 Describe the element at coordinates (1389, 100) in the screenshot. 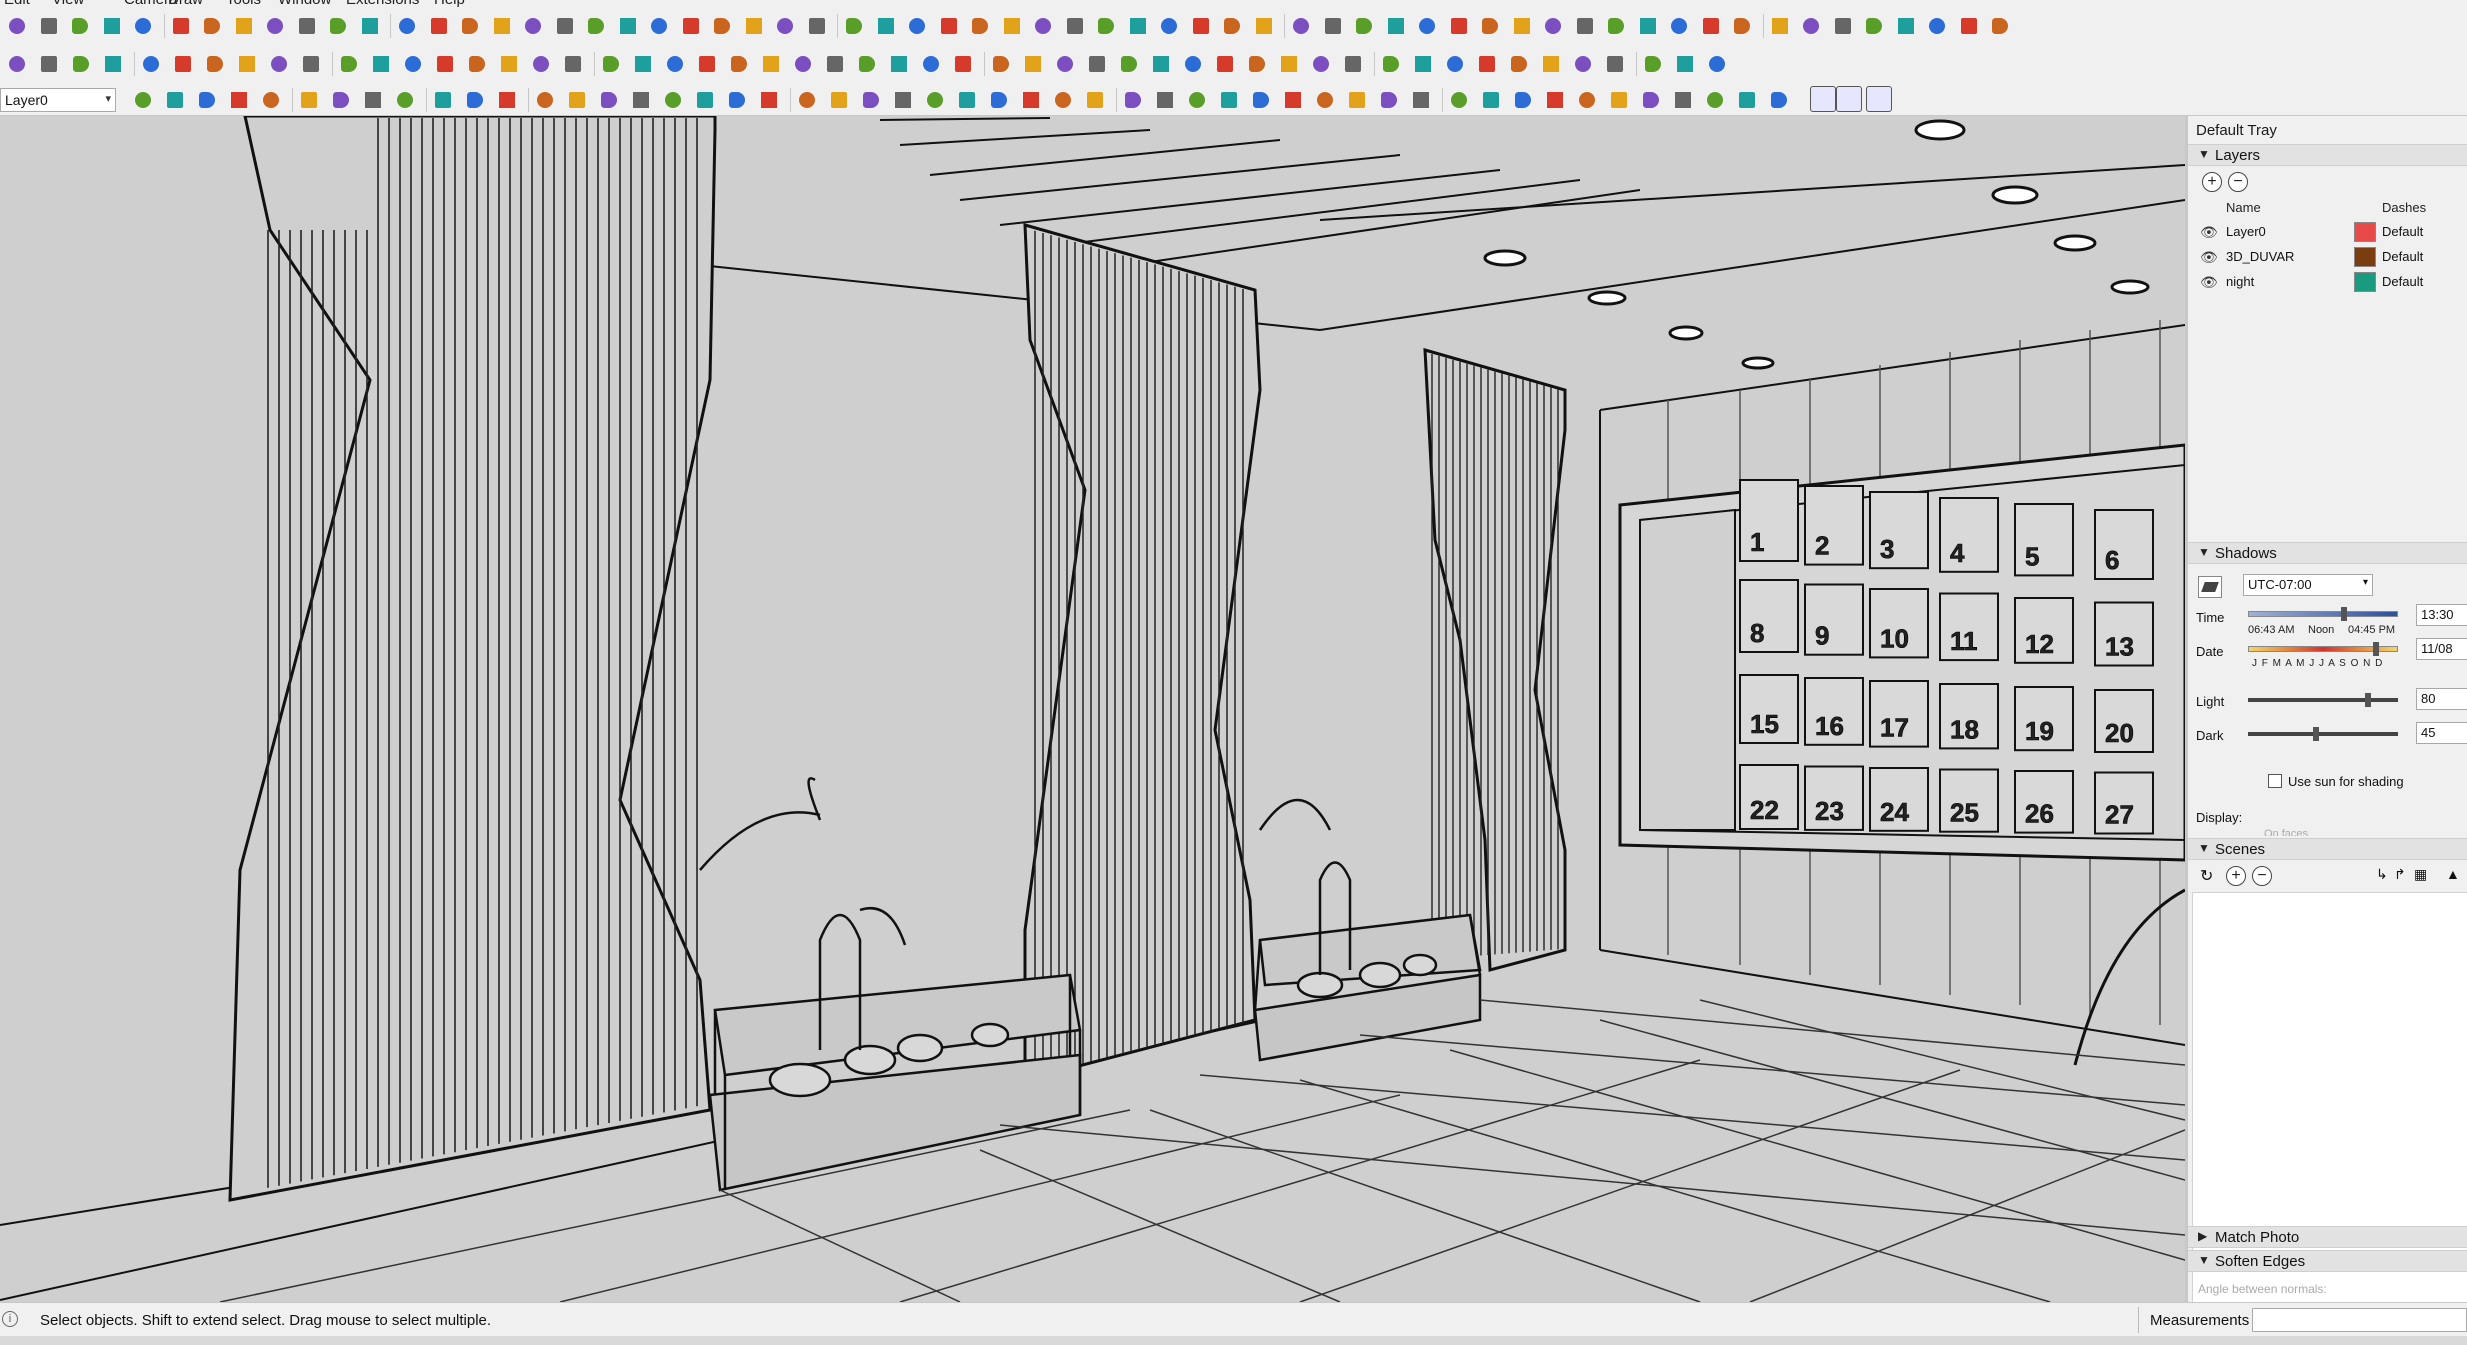

I see `group-button` at that location.